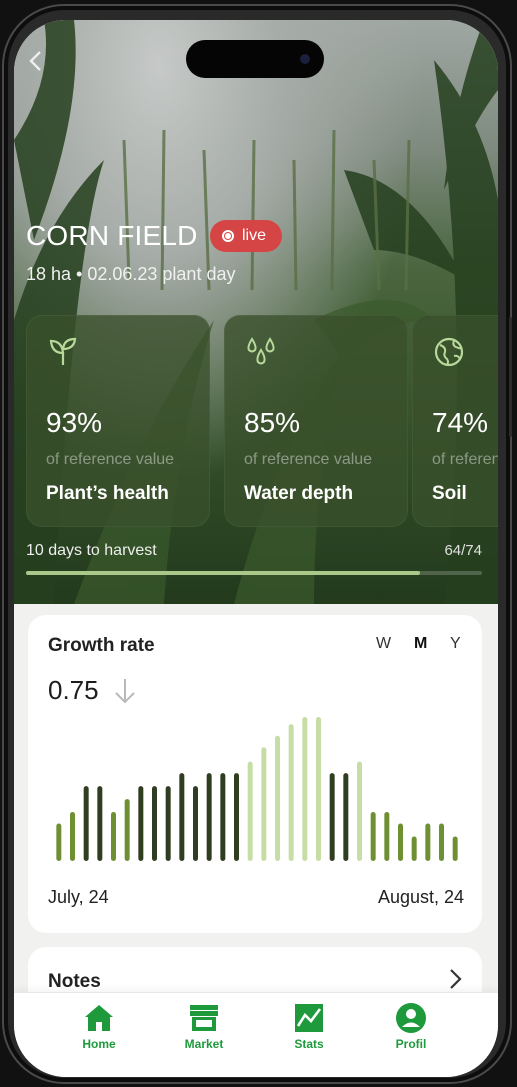  I want to click on card-soil: 74% of reference value Soil, so click(455, 421).